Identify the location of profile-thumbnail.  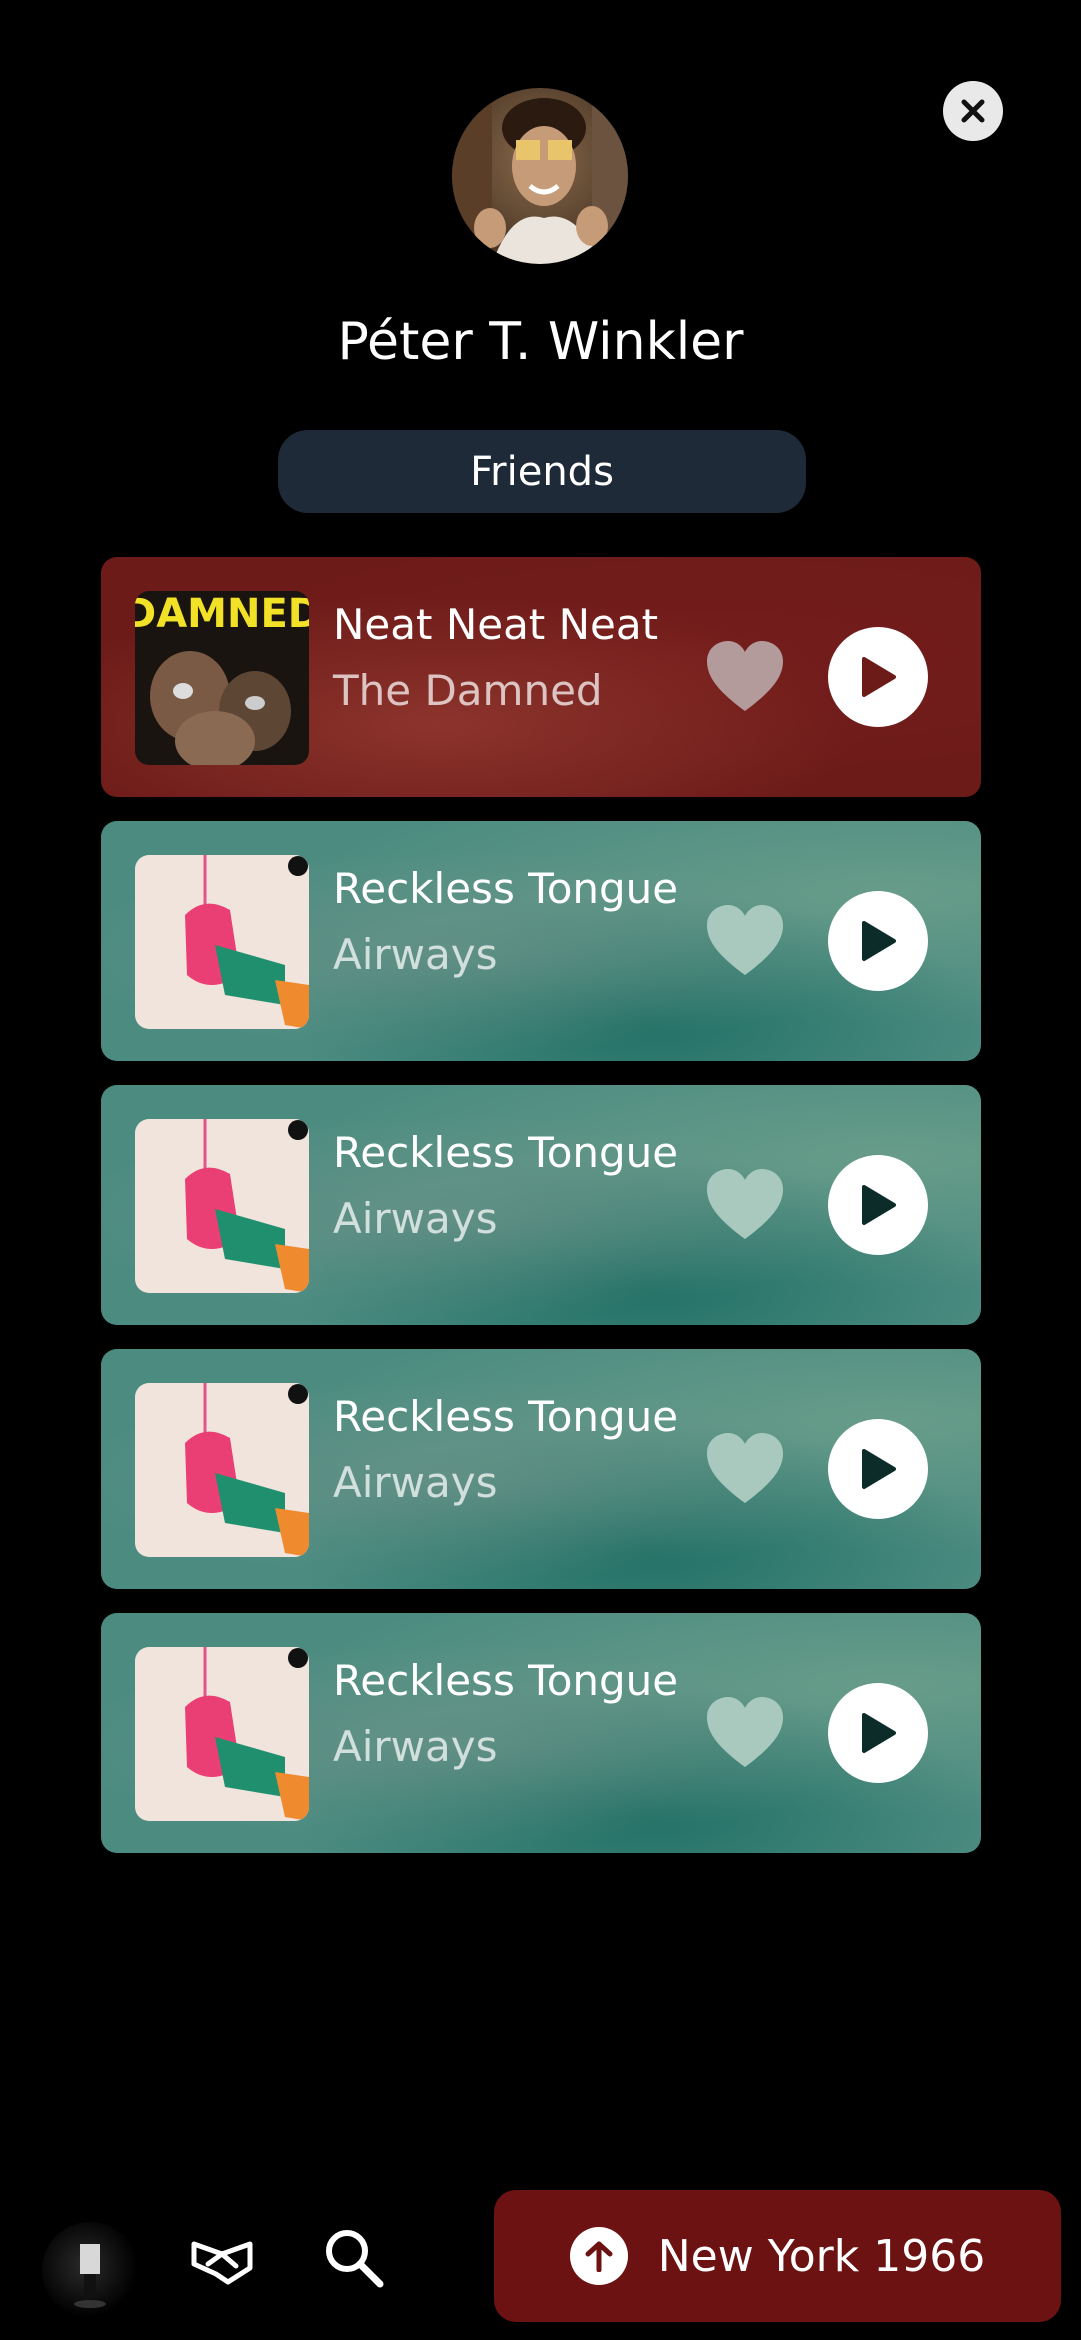
(90, 2270).